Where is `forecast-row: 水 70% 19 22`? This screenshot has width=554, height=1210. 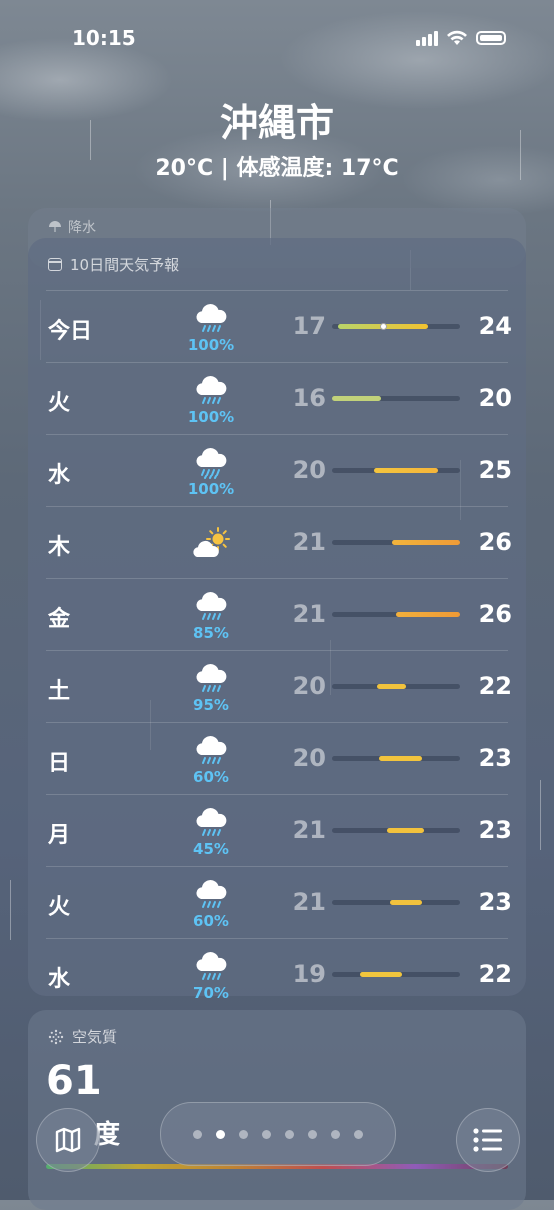 forecast-row: 水 70% 19 22 is located at coordinates (279, 974).